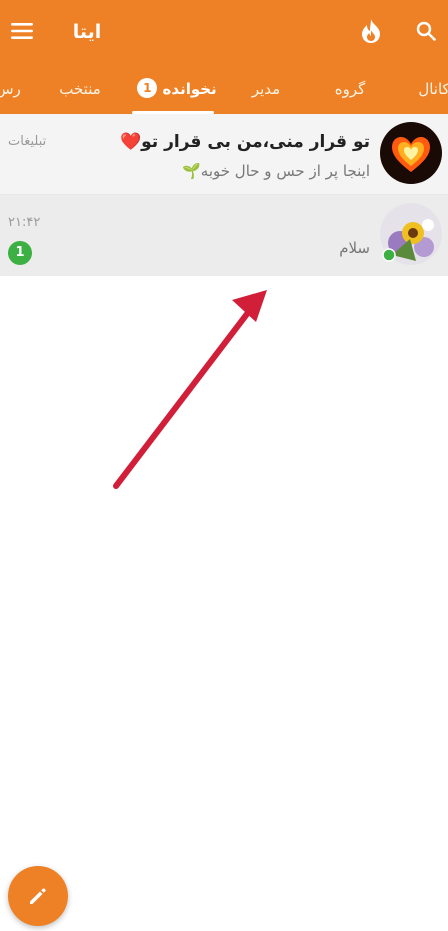 Image resolution: width=448 pixels, height=931 pixels. What do you see at coordinates (276, 171) in the screenshot?
I see `chat-preview: اینجا پر از حس و حال خوبه🌱` at bounding box center [276, 171].